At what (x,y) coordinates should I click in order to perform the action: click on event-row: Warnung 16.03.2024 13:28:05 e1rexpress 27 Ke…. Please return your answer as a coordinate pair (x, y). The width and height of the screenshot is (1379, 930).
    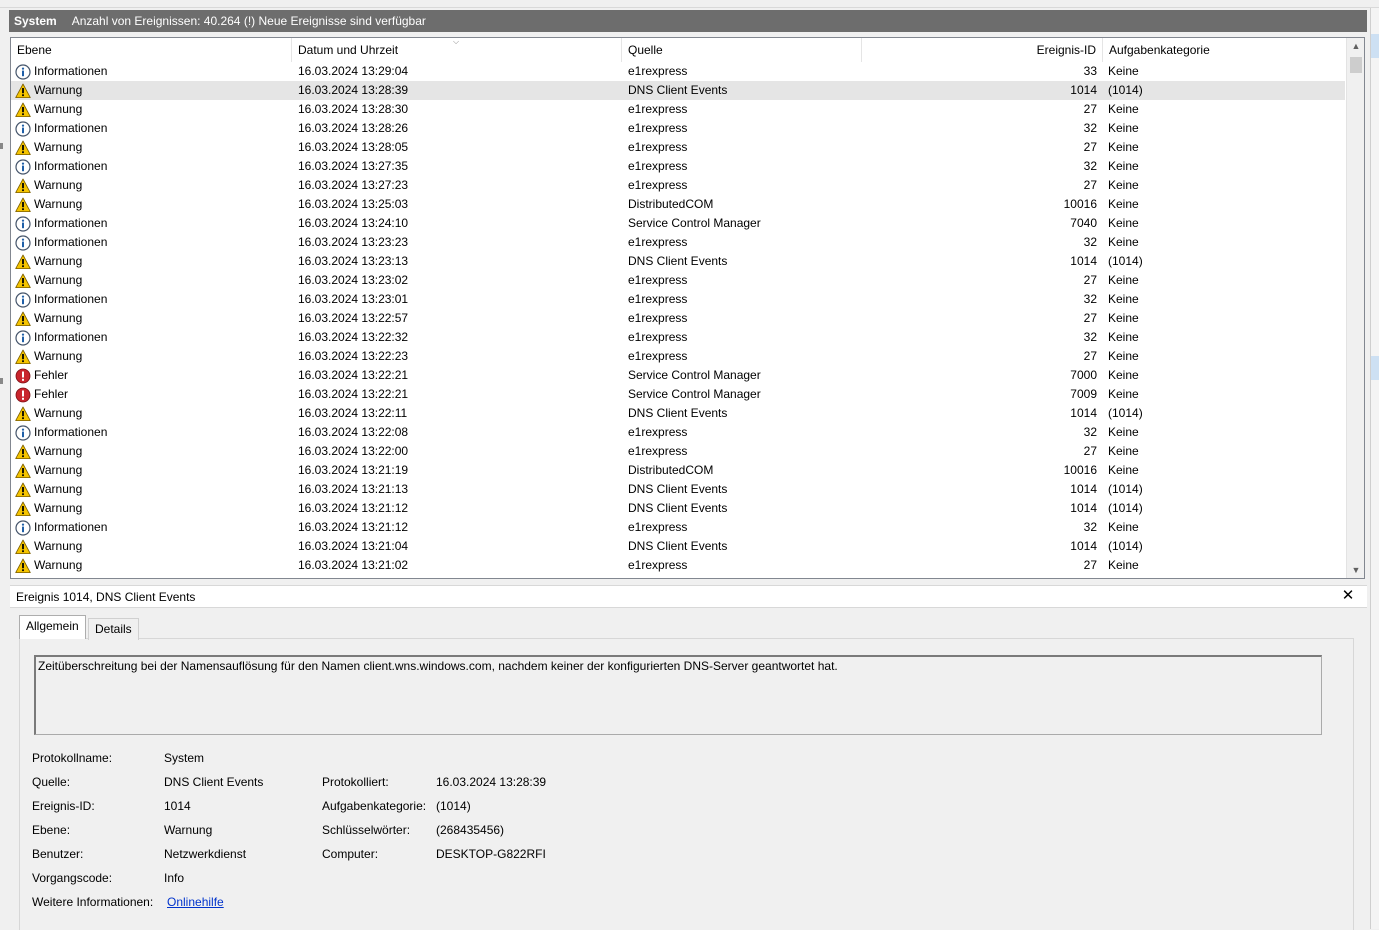
    Looking at the image, I should click on (678, 147).